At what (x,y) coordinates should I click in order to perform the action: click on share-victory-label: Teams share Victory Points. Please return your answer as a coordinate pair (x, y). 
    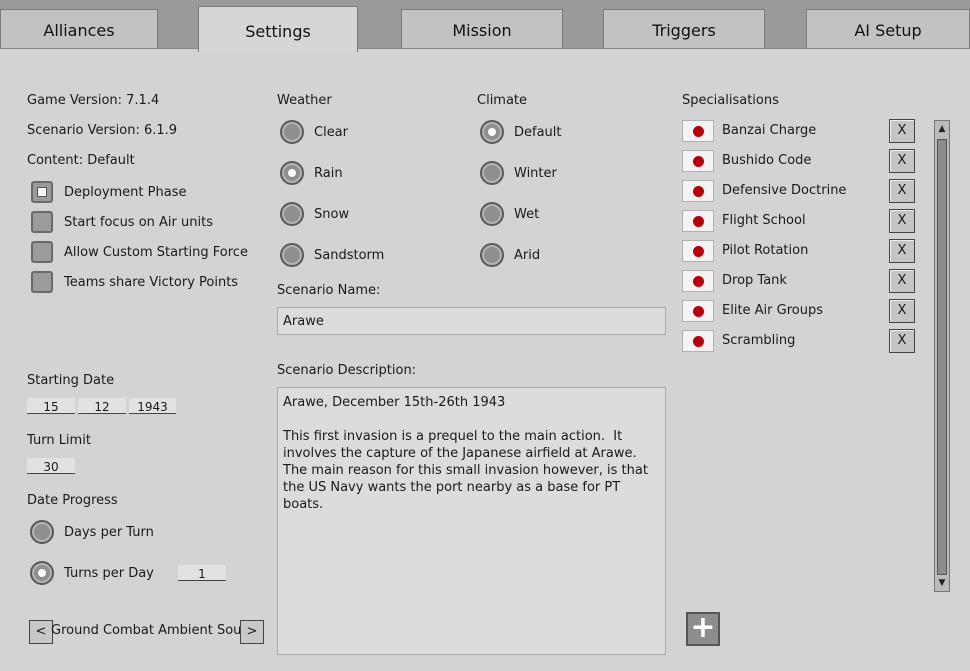
    Looking at the image, I should click on (151, 282).